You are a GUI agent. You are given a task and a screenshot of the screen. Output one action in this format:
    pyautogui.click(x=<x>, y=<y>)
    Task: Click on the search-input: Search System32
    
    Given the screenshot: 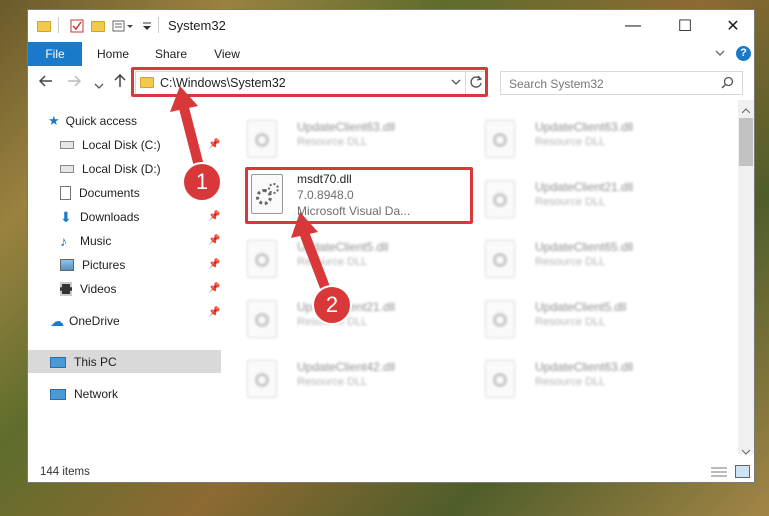 What is the action you would take?
    pyautogui.click(x=621, y=83)
    